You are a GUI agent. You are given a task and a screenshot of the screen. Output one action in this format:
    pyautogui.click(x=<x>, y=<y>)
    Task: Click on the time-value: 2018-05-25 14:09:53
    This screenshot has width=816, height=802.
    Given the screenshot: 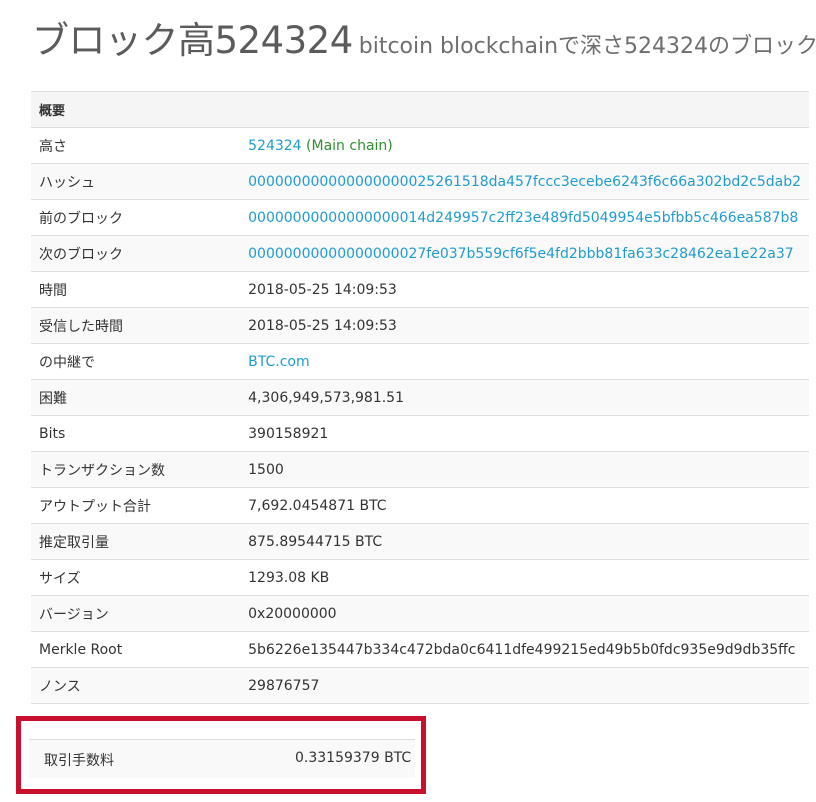 What is the action you would take?
    pyautogui.click(x=524, y=289)
    